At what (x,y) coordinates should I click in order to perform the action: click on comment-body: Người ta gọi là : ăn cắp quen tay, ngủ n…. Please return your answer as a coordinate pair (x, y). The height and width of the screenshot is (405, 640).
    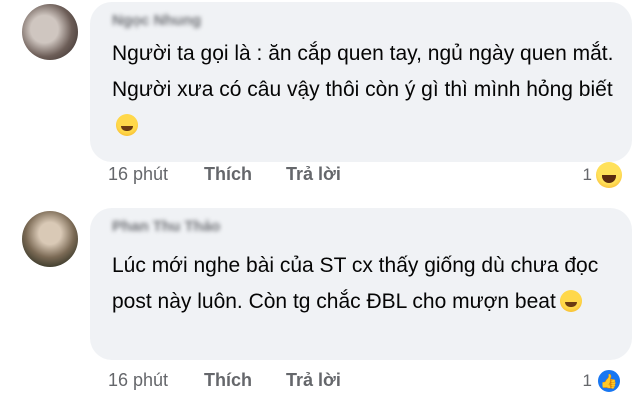
    Looking at the image, I should click on (363, 71).